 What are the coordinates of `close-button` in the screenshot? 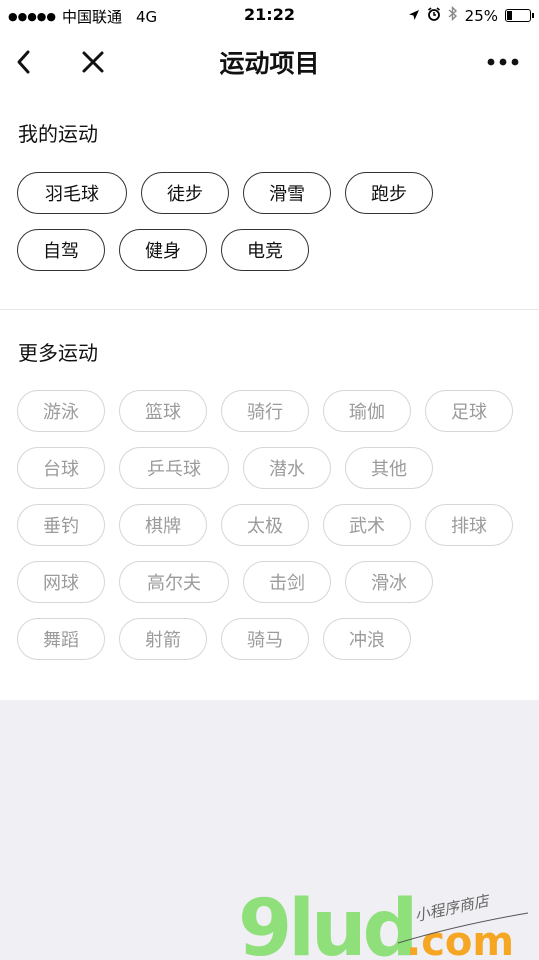 It's located at (93, 62).